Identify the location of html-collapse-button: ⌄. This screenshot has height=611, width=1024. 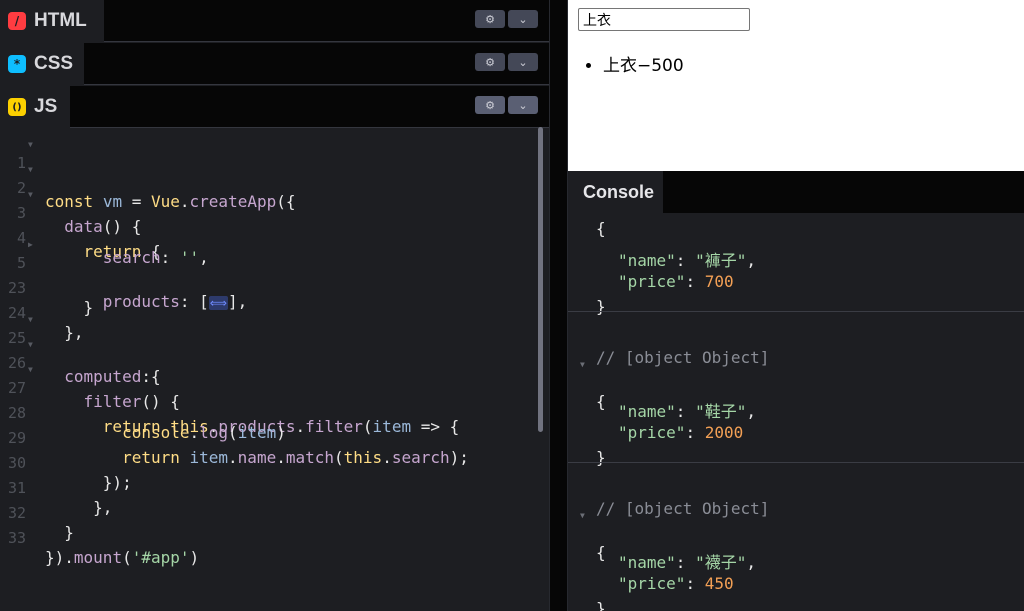
(523, 19).